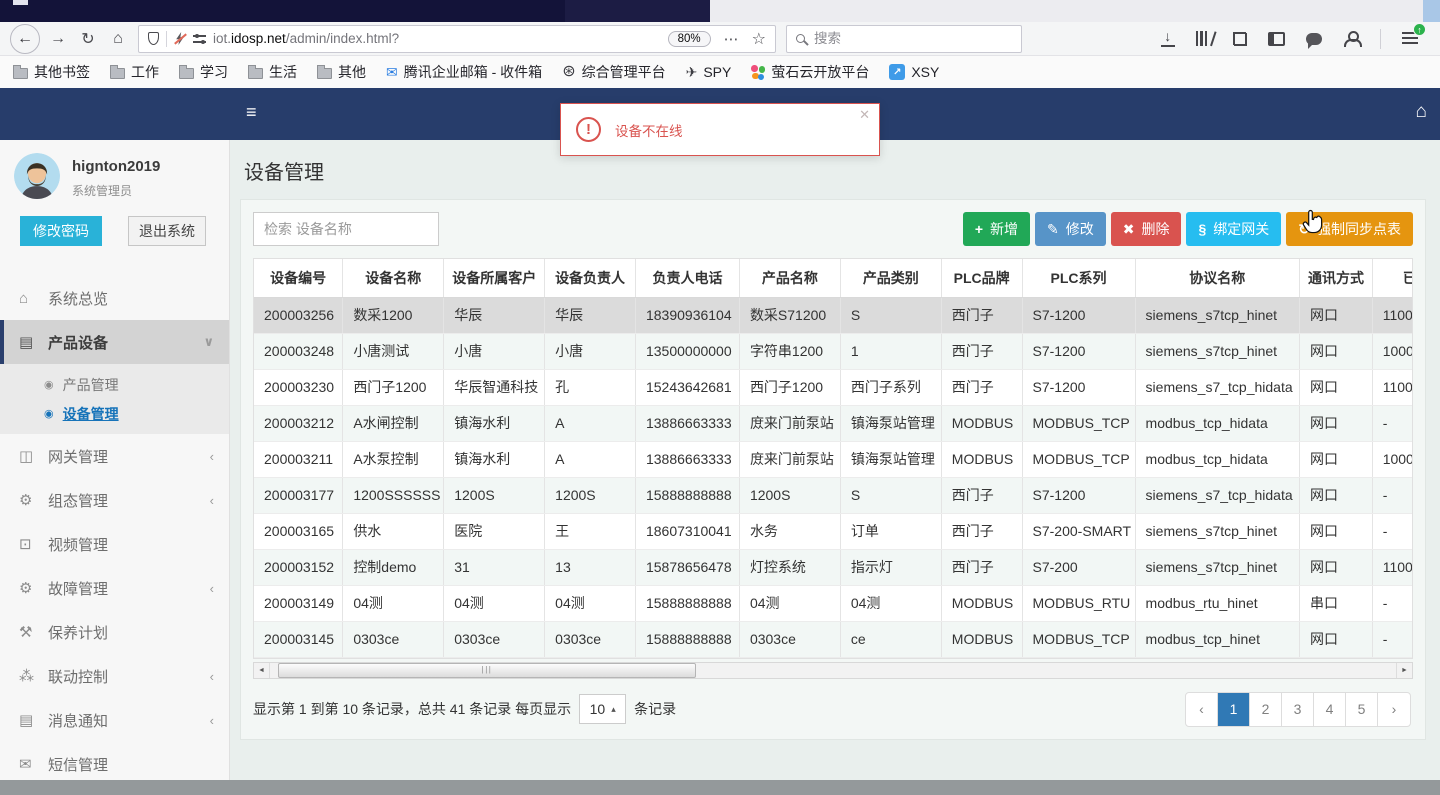 This screenshot has width=1440, height=795. What do you see at coordinates (203, 72) in the screenshot?
I see `bookmark-item: 学习` at bounding box center [203, 72].